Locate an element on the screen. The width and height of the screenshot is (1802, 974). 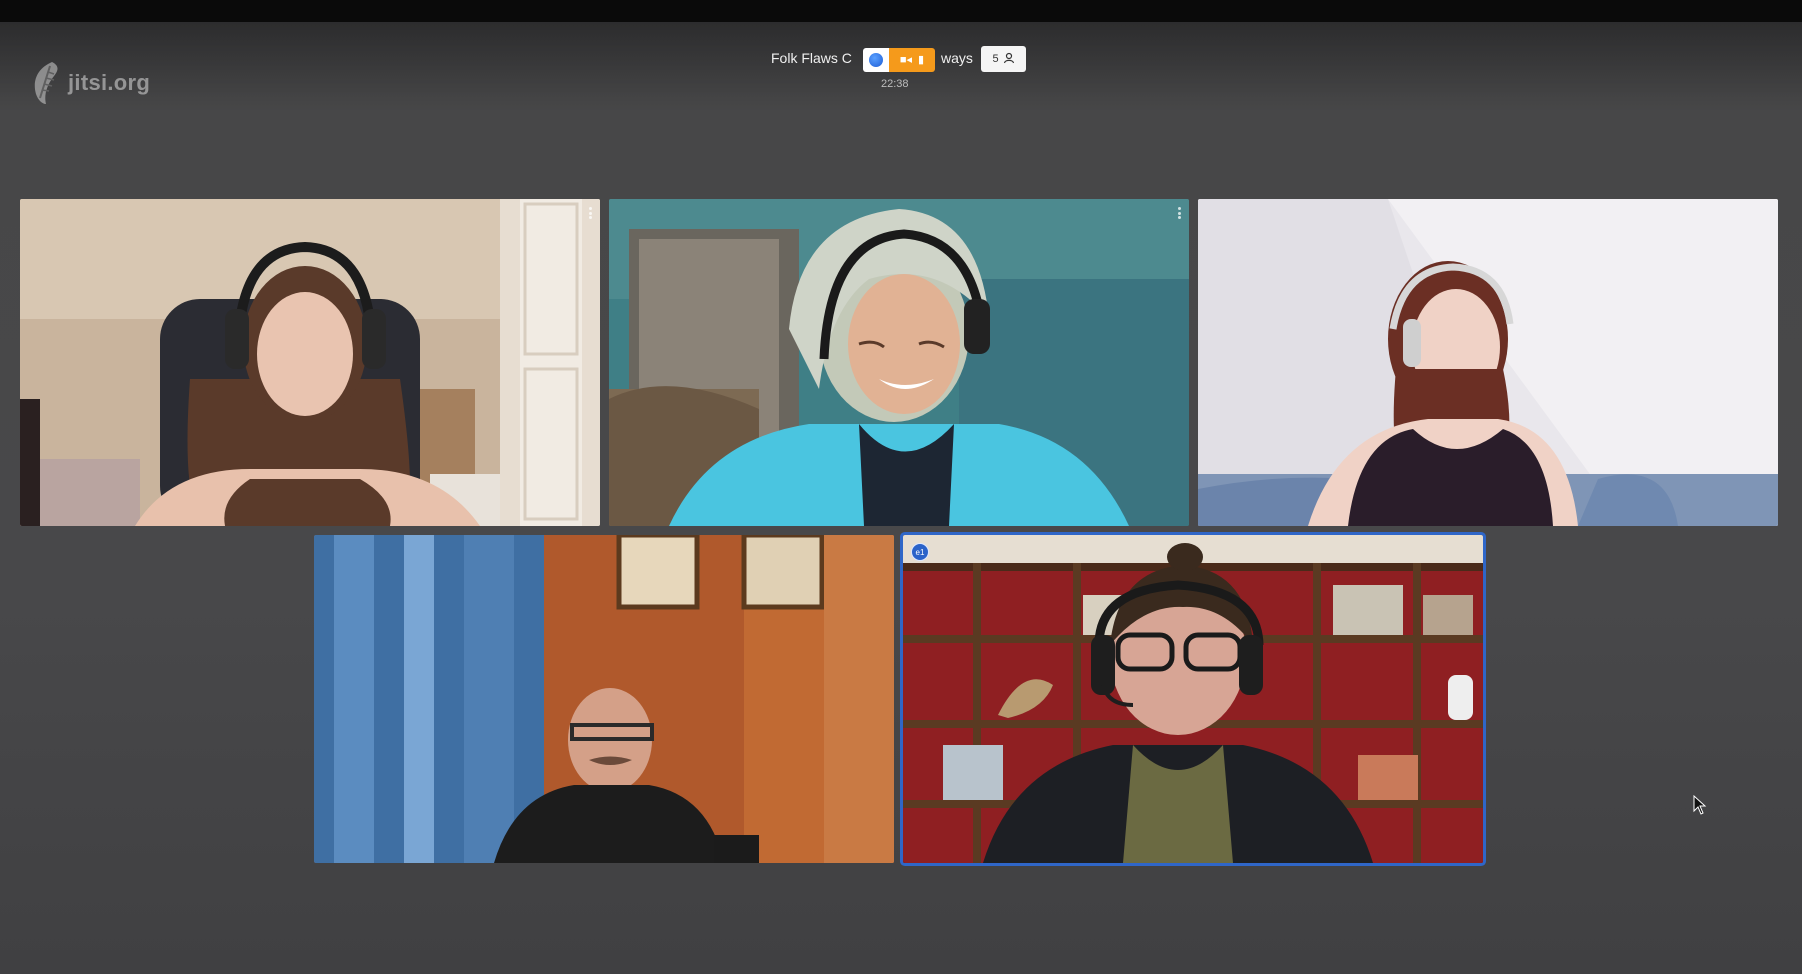
jitsi-leaf-icon is located at coordinates (47, 83).